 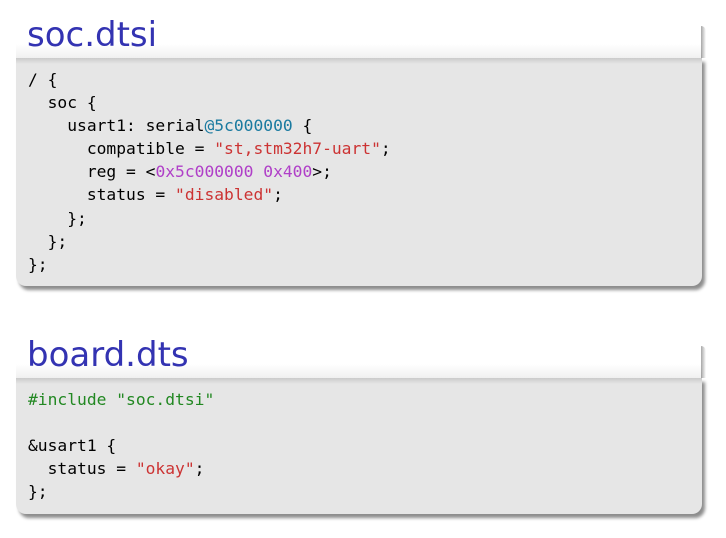 What do you see at coordinates (302, 126) in the screenshot?
I see `code-token: {` at bounding box center [302, 126].